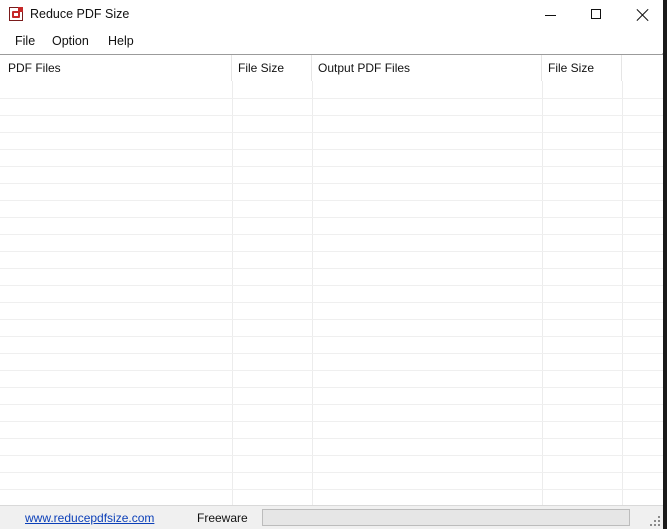 Image resolution: width=667 pixels, height=529 pixels. I want to click on column-output-pdf-files: Output PDF Files, so click(427, 68).